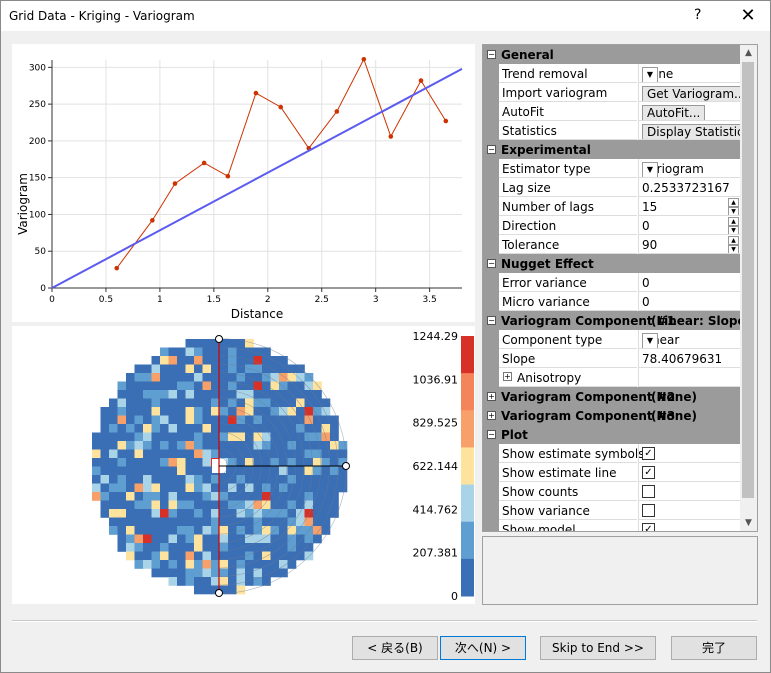 The height and width of the screenshot is (673, 771). What do you see at coordinates (611, 525) in the screenshot?
I see `prop-show-model: Show model ✓` at bounding box center [611, 525].